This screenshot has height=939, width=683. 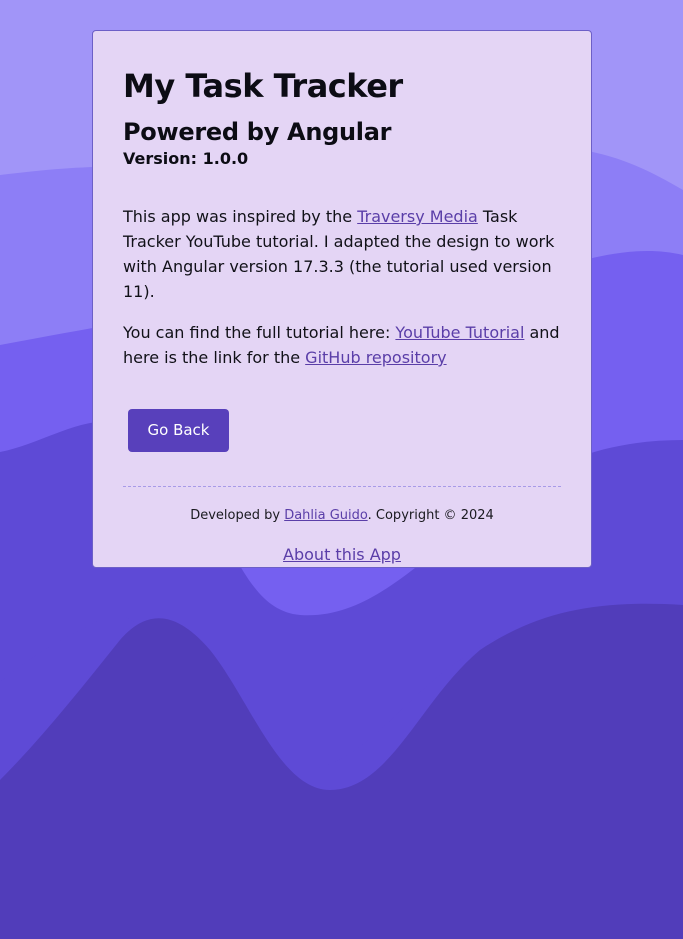 What do you see at coordinates (186, 158) in the screenshot?
I see `version-label: Version: 1.0.0` at bounding box center [186, 158].